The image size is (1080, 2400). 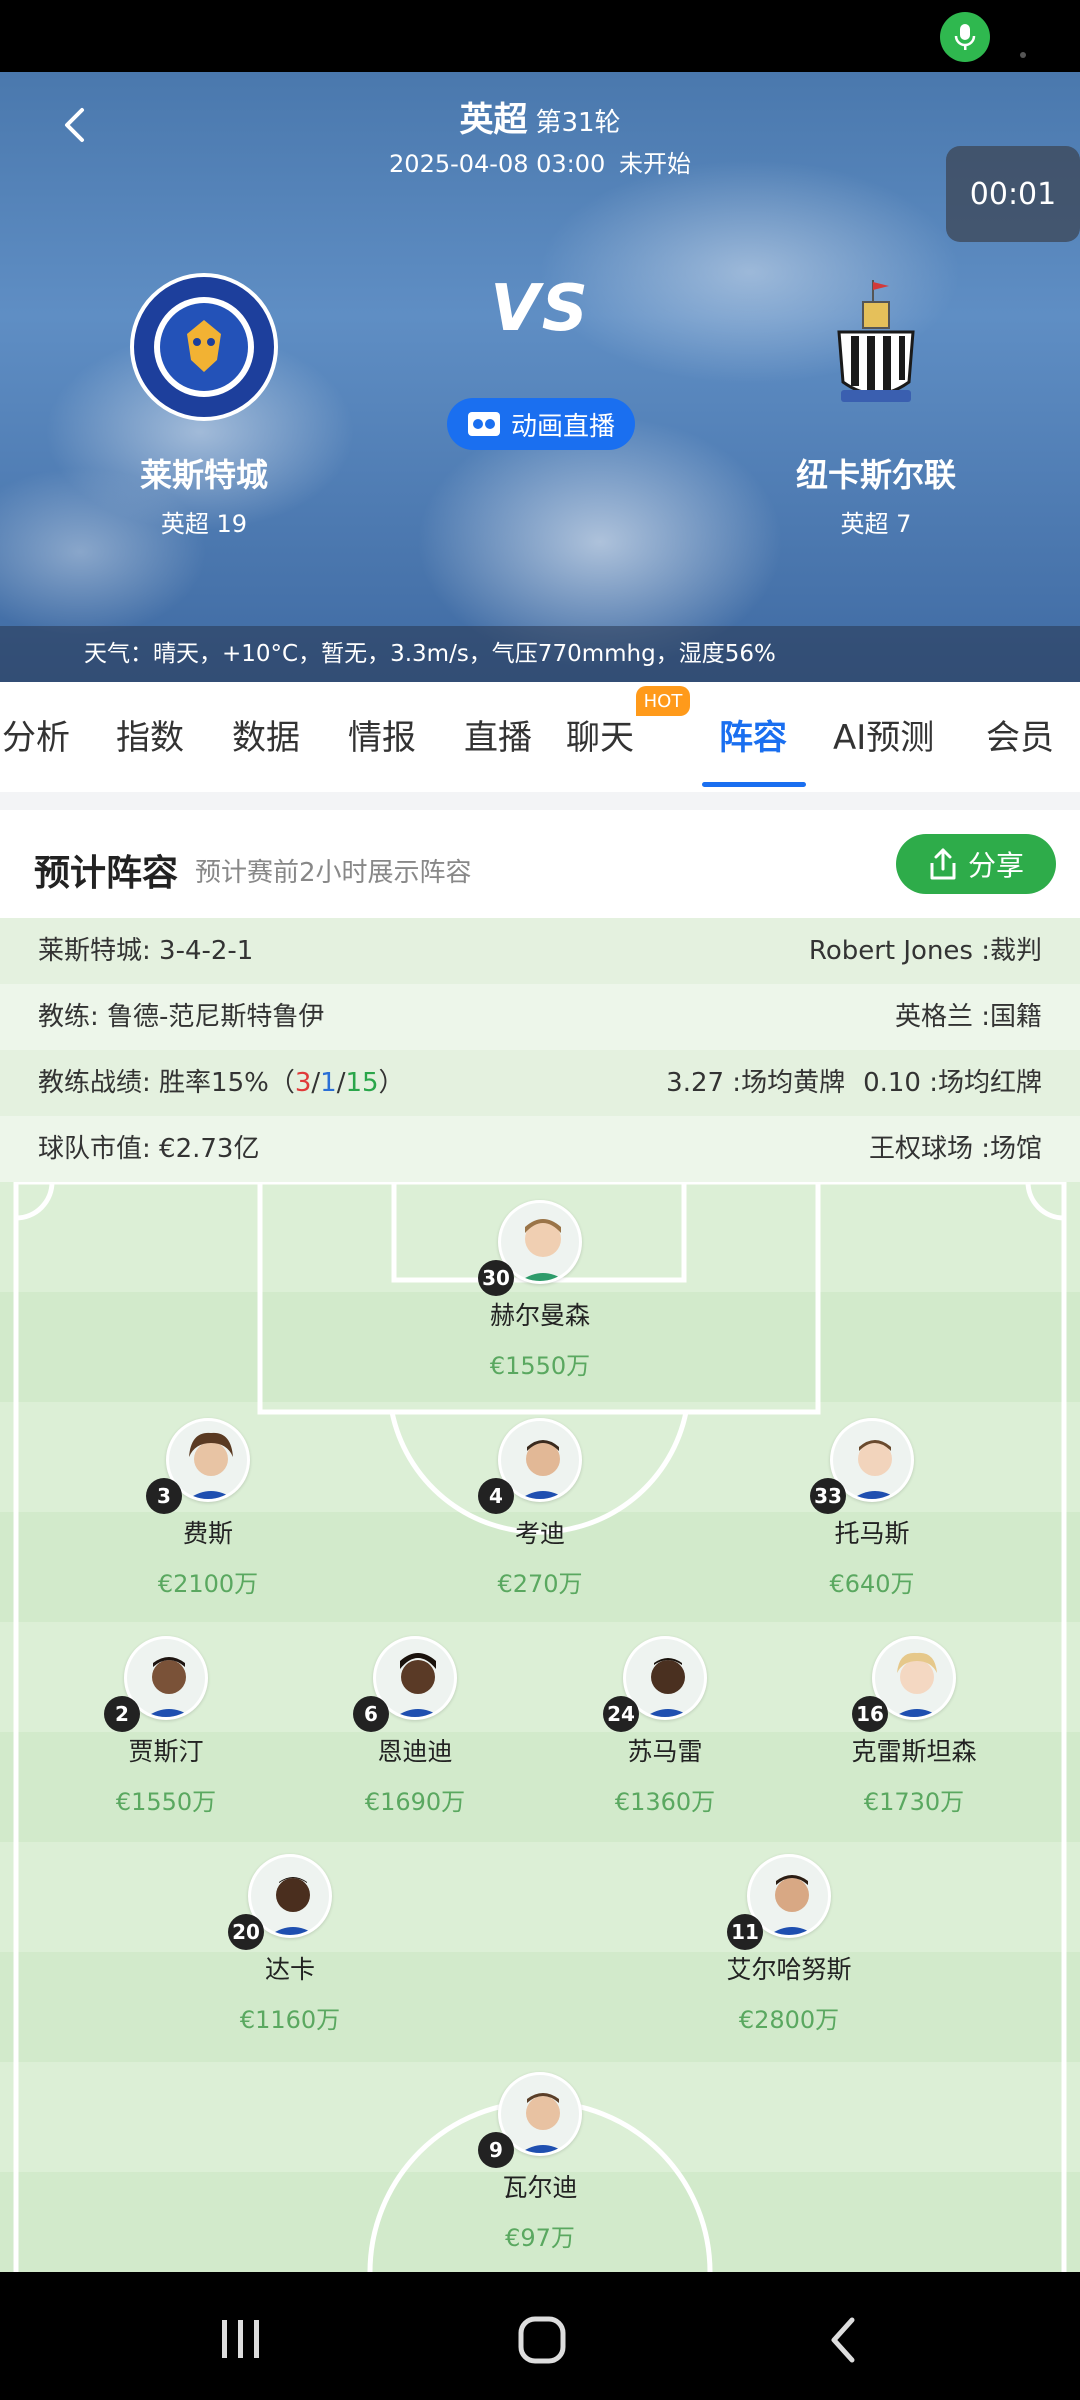 I want to click on record-wins: 3, so click(x=303, y=1083).